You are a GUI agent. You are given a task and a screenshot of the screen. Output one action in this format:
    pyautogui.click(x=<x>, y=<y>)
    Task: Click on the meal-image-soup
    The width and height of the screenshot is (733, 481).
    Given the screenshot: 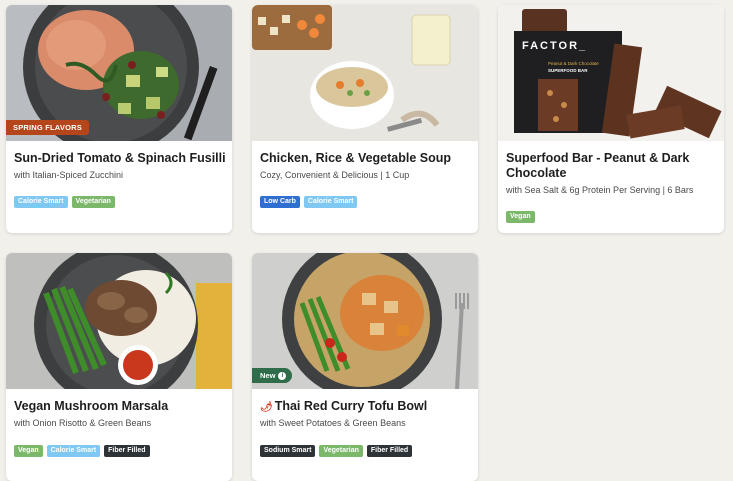 What is the action you would take?
    pyautogui.click(x=365, y=73)
    